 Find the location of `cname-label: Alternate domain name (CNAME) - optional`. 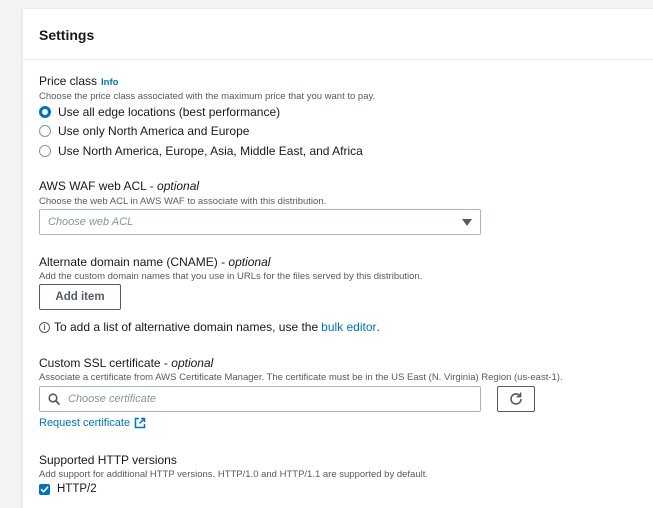

cname-label: Alternate domain name (CNAME) - optional is located at coordinates (154, 262).